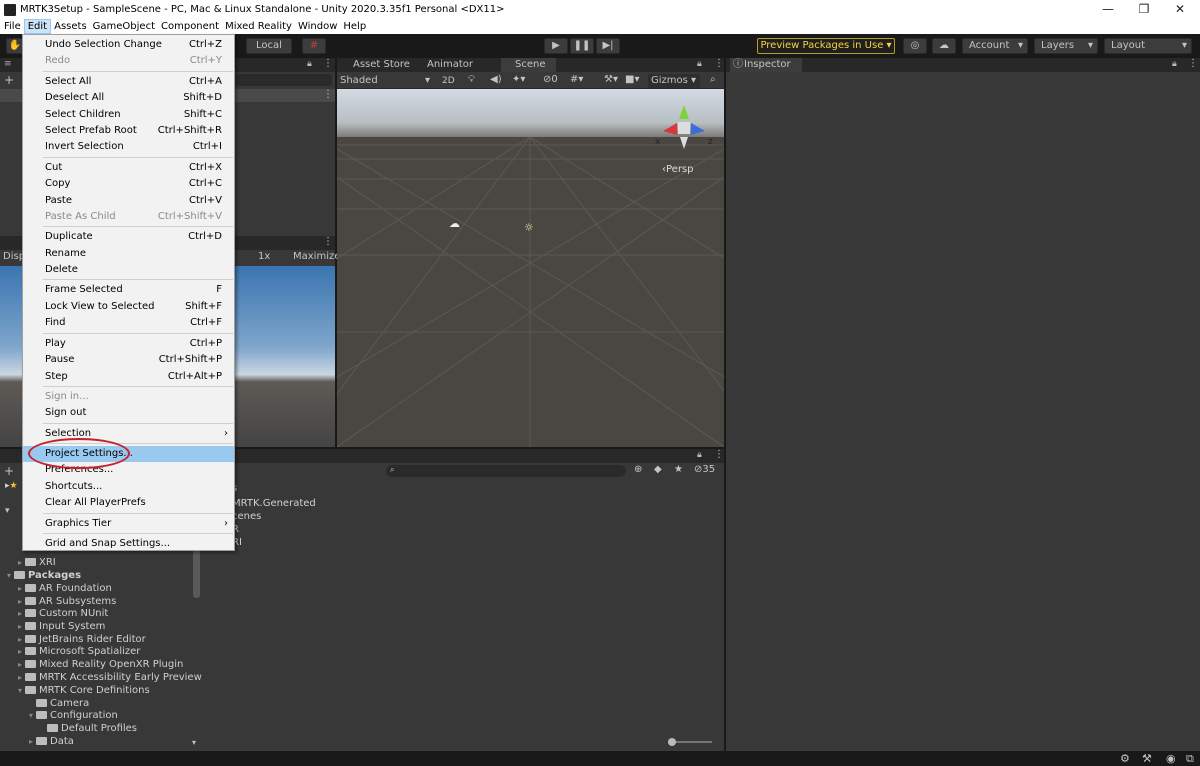 The width and height of the screenshot is (1200, 766). Describe the element at coordinates (354, 26) in the screenshot. I see `menu-help: Help` at that location.